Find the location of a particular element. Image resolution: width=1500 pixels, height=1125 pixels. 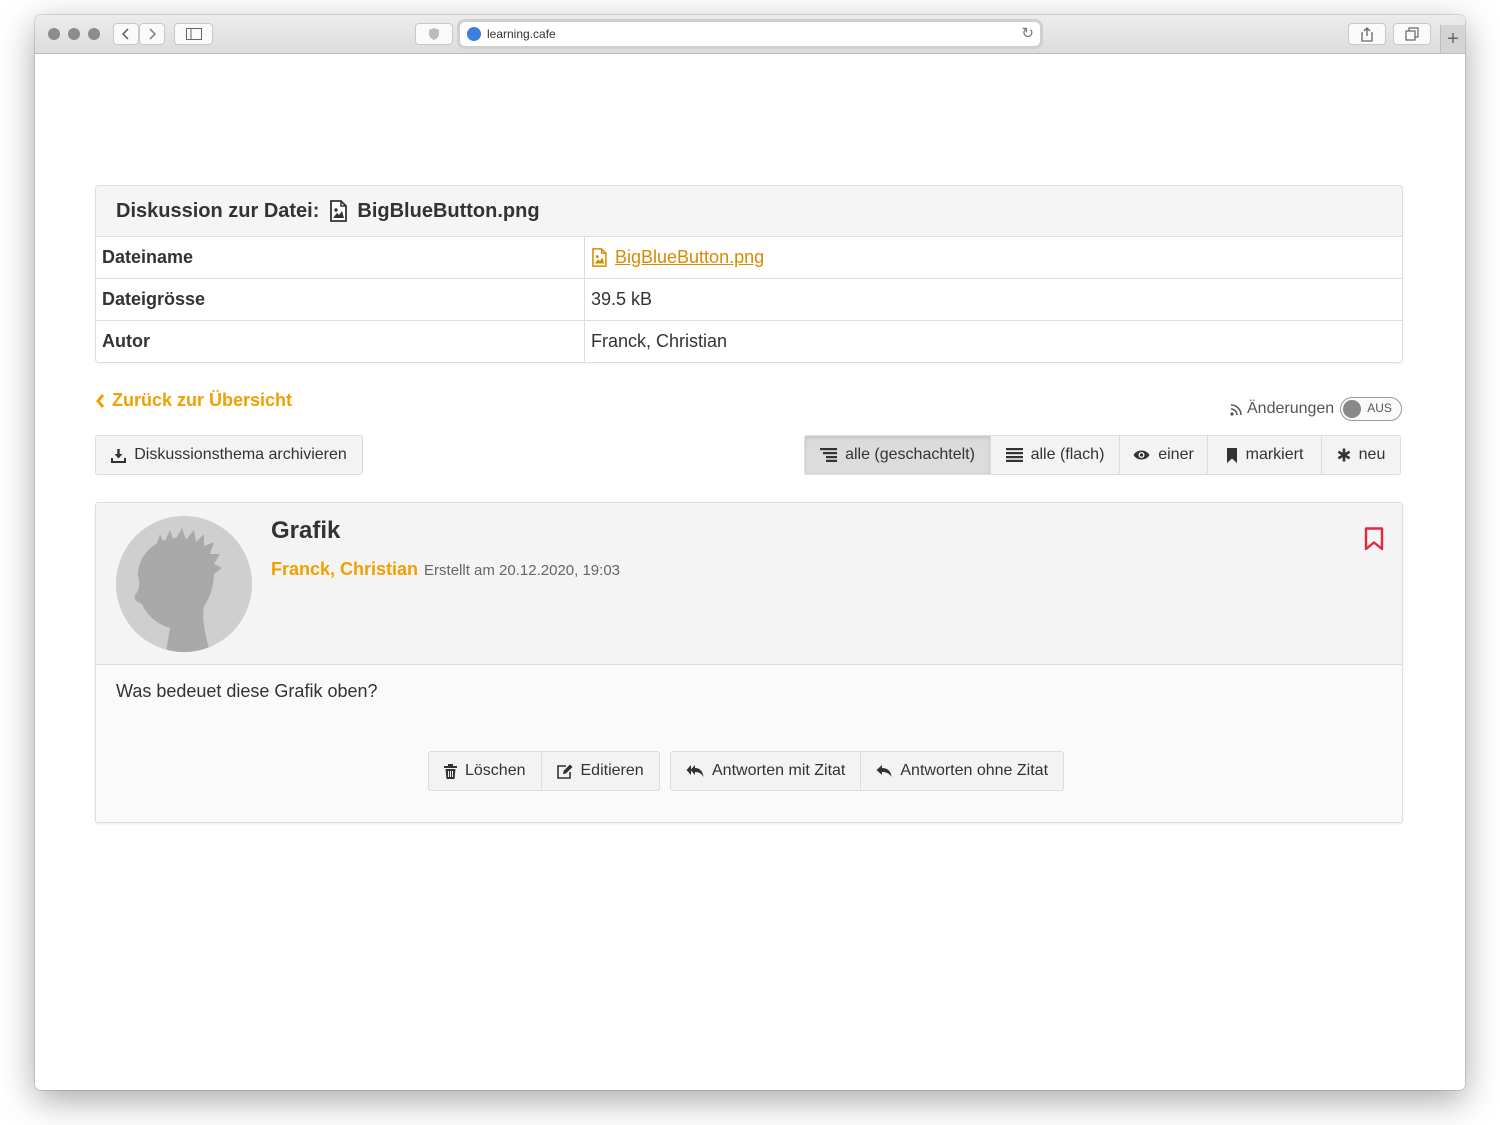

sidebar-toggle-button is located at coordinates (193, 34).